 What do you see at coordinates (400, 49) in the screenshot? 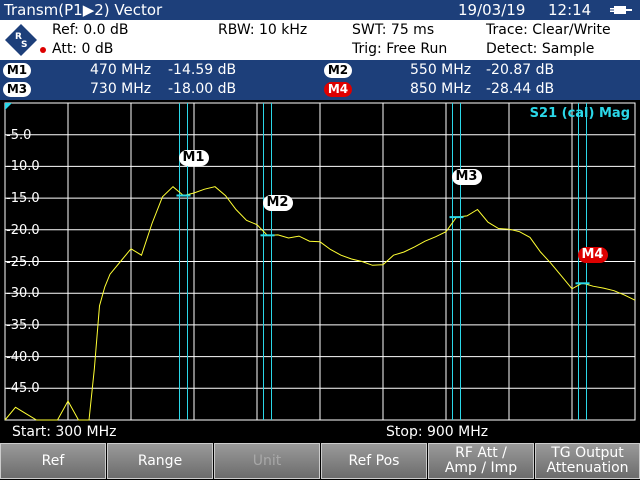
I see `trigger: Trig: Free Run` at bounding box center [400, 49].